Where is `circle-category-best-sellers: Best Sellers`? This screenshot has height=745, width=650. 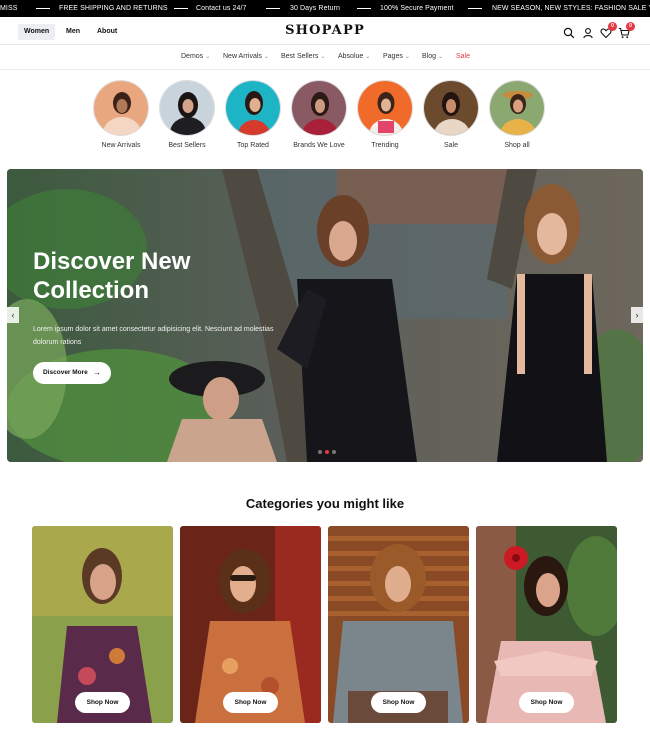 circle-category-best-sellers: Best Sellers is located at coordinates (187, 114).